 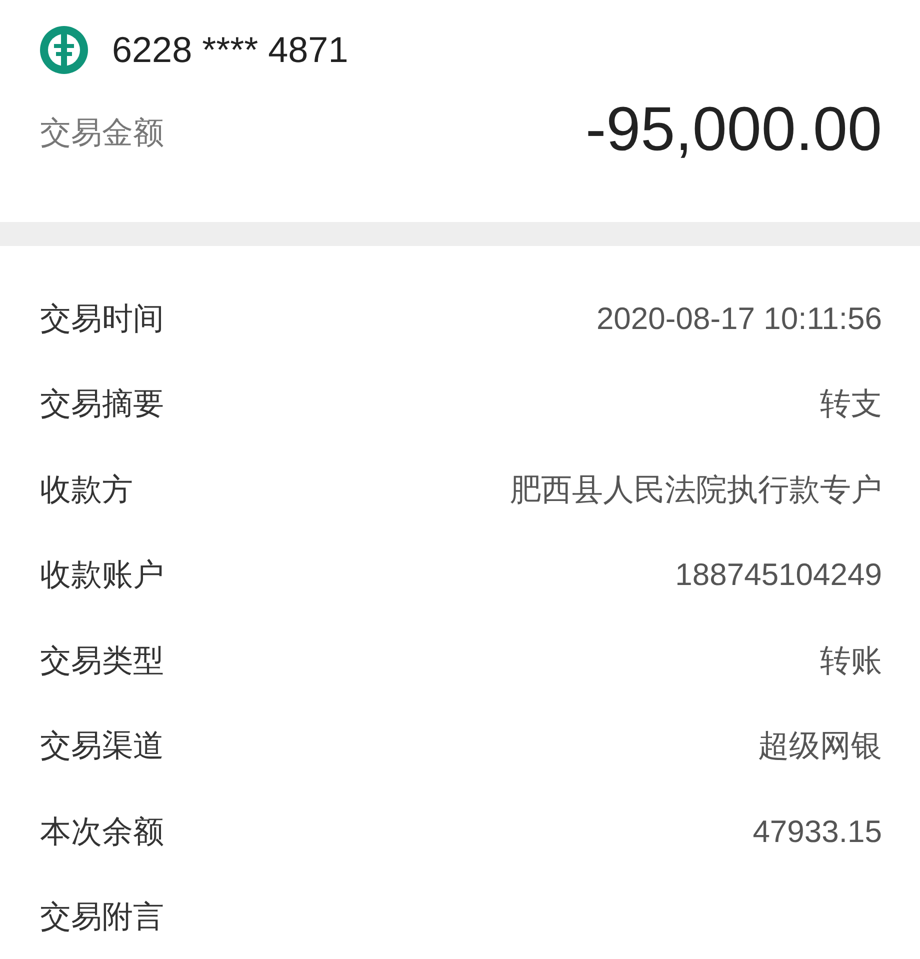 I want to click on detail-value: 肥西县人民法院执行款专户, so click(x=696, y=489).